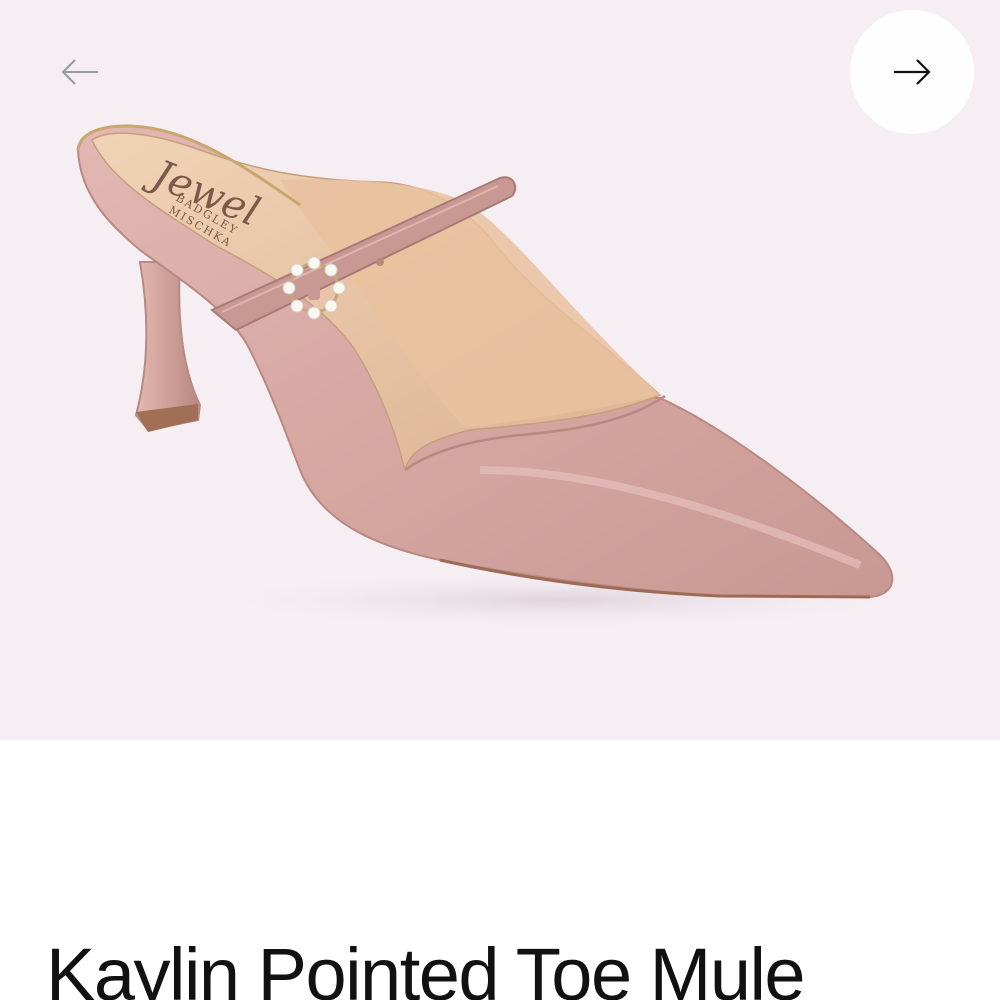 The image size is (1000, 1000). I want to click on next-image-button, so click(912, 72).